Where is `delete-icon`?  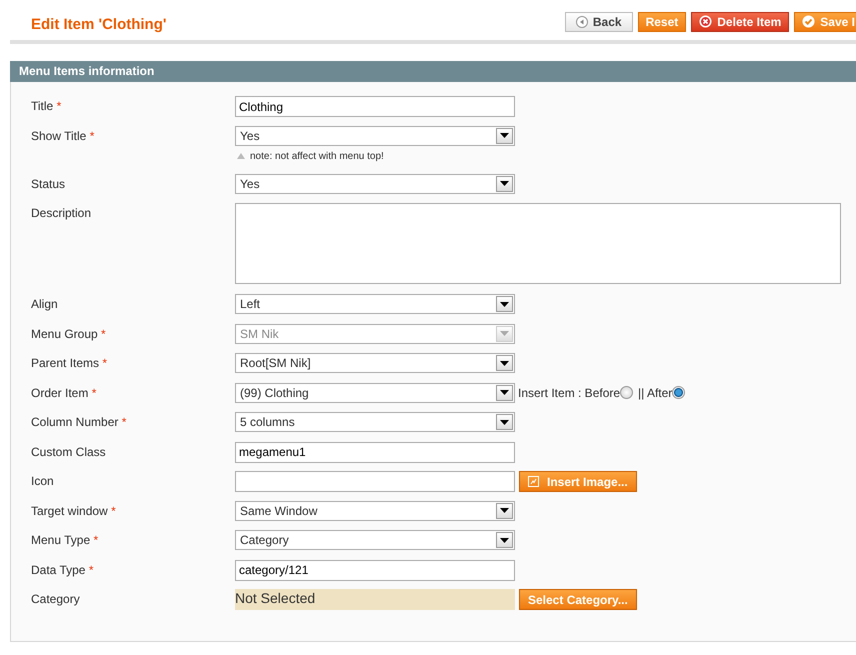
delete-icon is located at coordinates (705, 21).